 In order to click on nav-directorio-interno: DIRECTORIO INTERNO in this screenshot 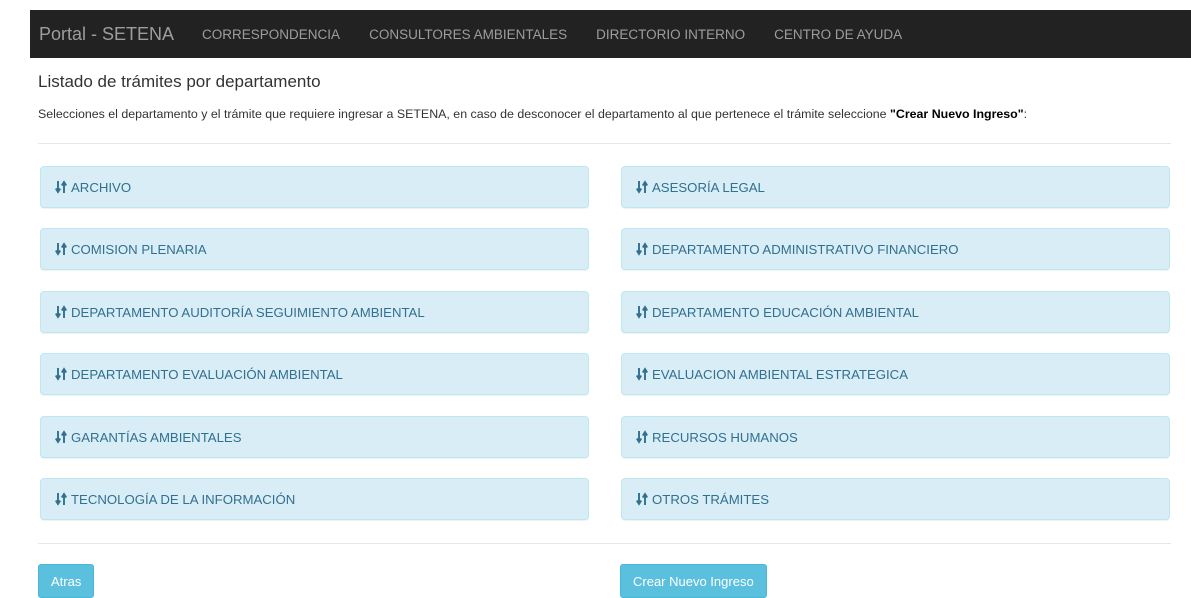, I will do `click(670, 34)`.